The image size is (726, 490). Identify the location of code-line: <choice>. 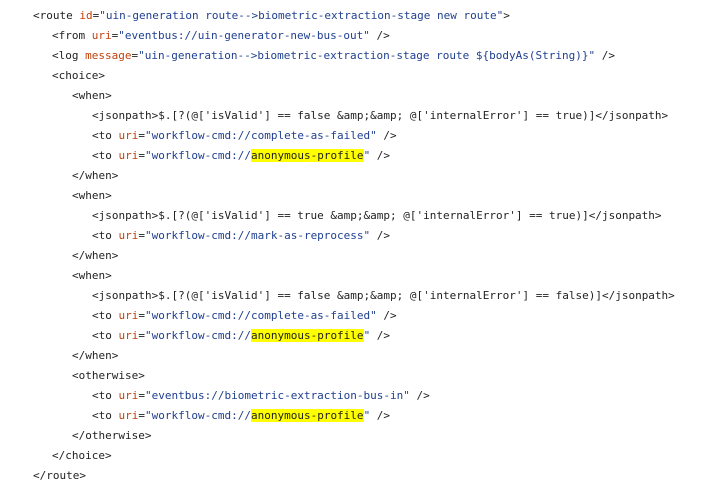
(363, 76).